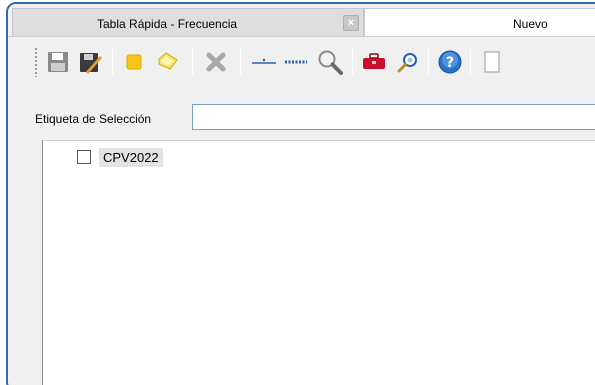  I want to click on tab-label: Tabla Rápida - Frecuencia, so click(167, 24).